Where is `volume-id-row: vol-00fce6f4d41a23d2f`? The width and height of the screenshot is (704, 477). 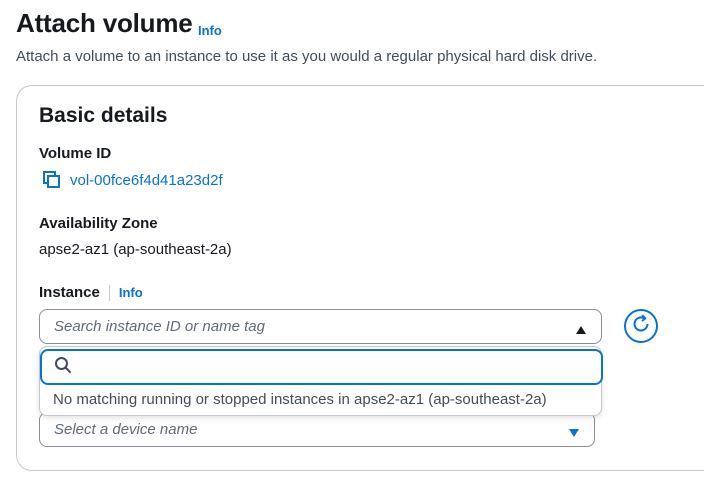
volume-id-row: vol-00fce6f4d41a23d2f is located at coordinates (132, 180).